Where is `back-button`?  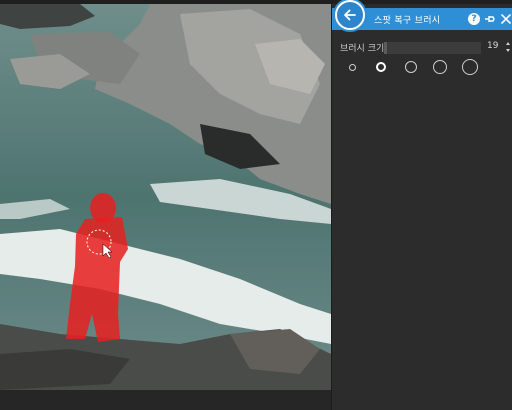
back-button is located at coordinates (350, 15).